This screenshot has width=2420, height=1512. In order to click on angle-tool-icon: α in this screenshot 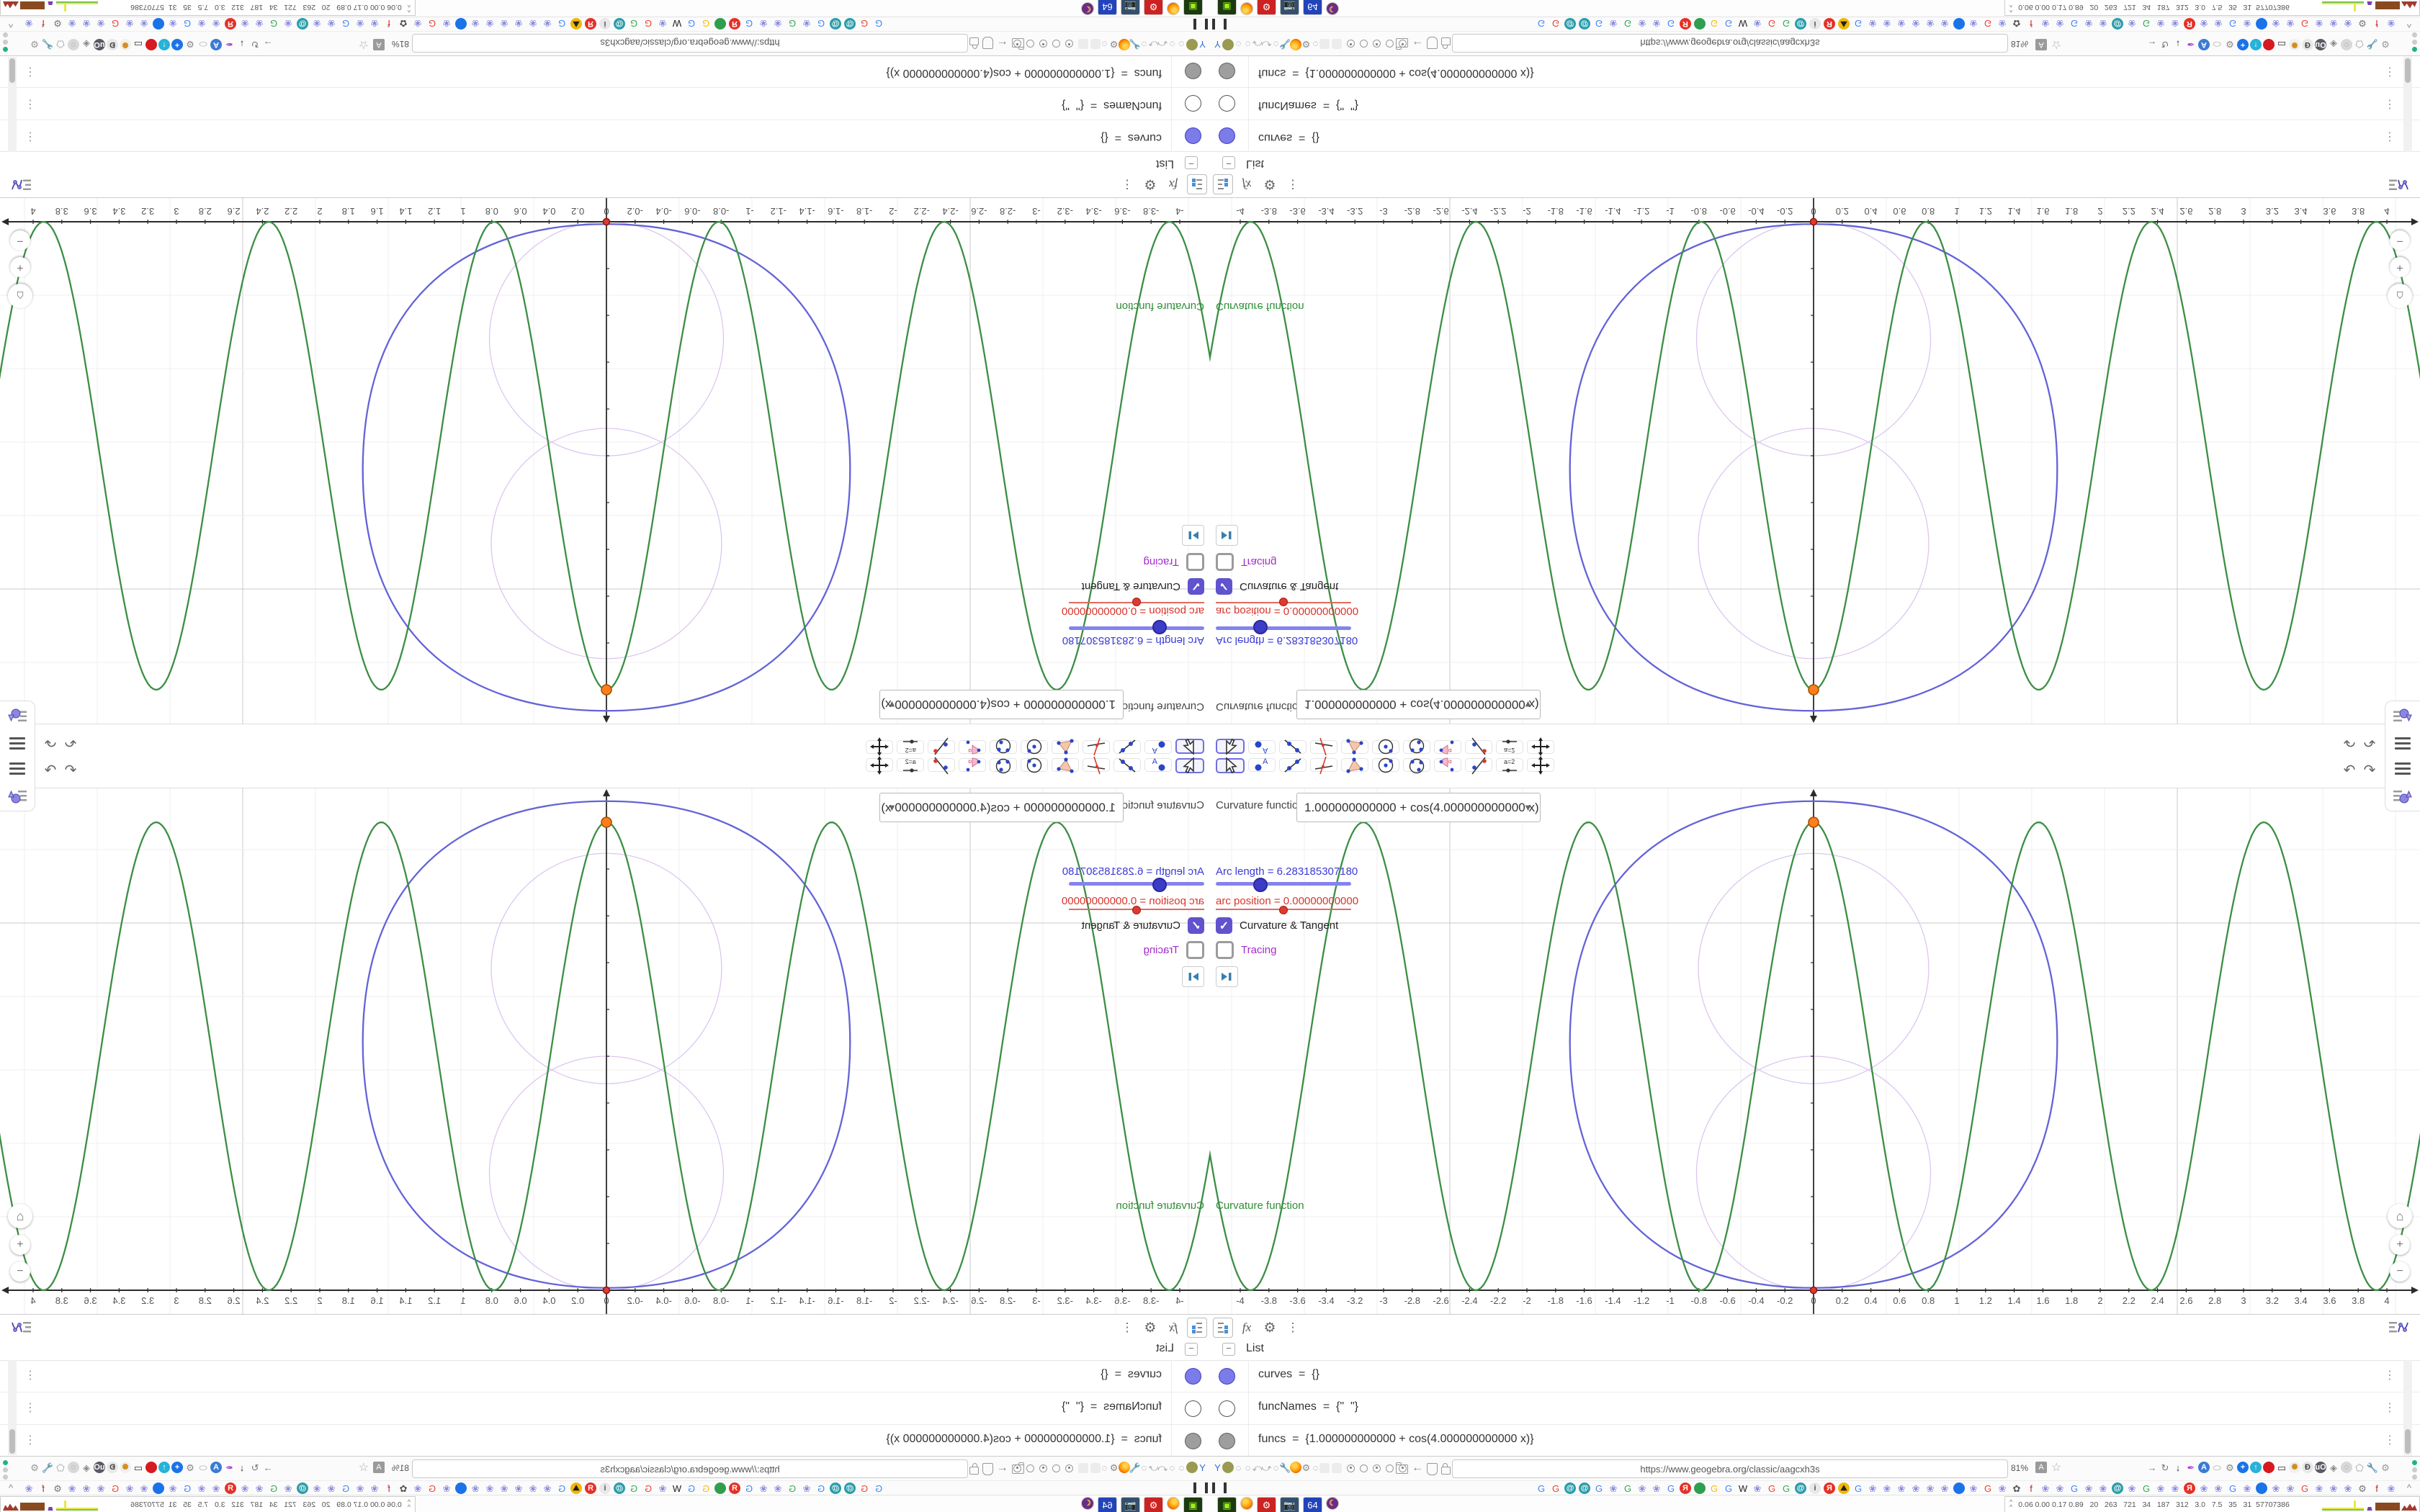, I will do `click(972, 747)`.